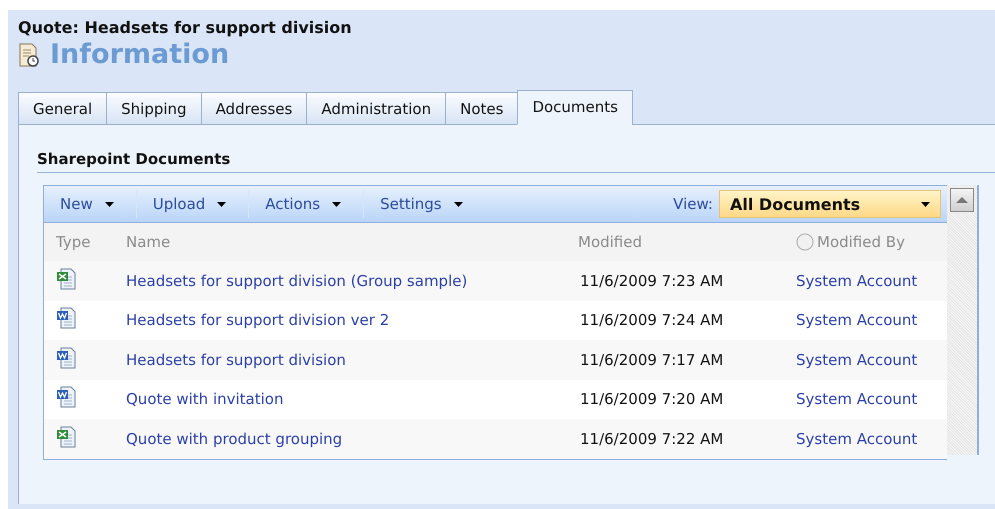  I want to click on document-link: Headsets for support division, so click(352, 359).